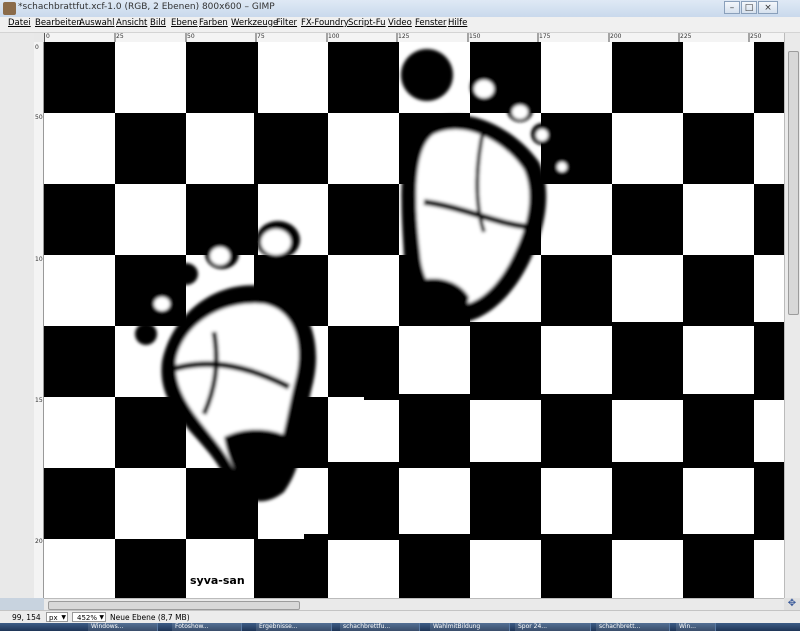 The width and height of the screenshot is (800, 631). Describe the element at coordinates (184, 23) in the screenshot. I see `menu-ebene: Ebene` at that location.